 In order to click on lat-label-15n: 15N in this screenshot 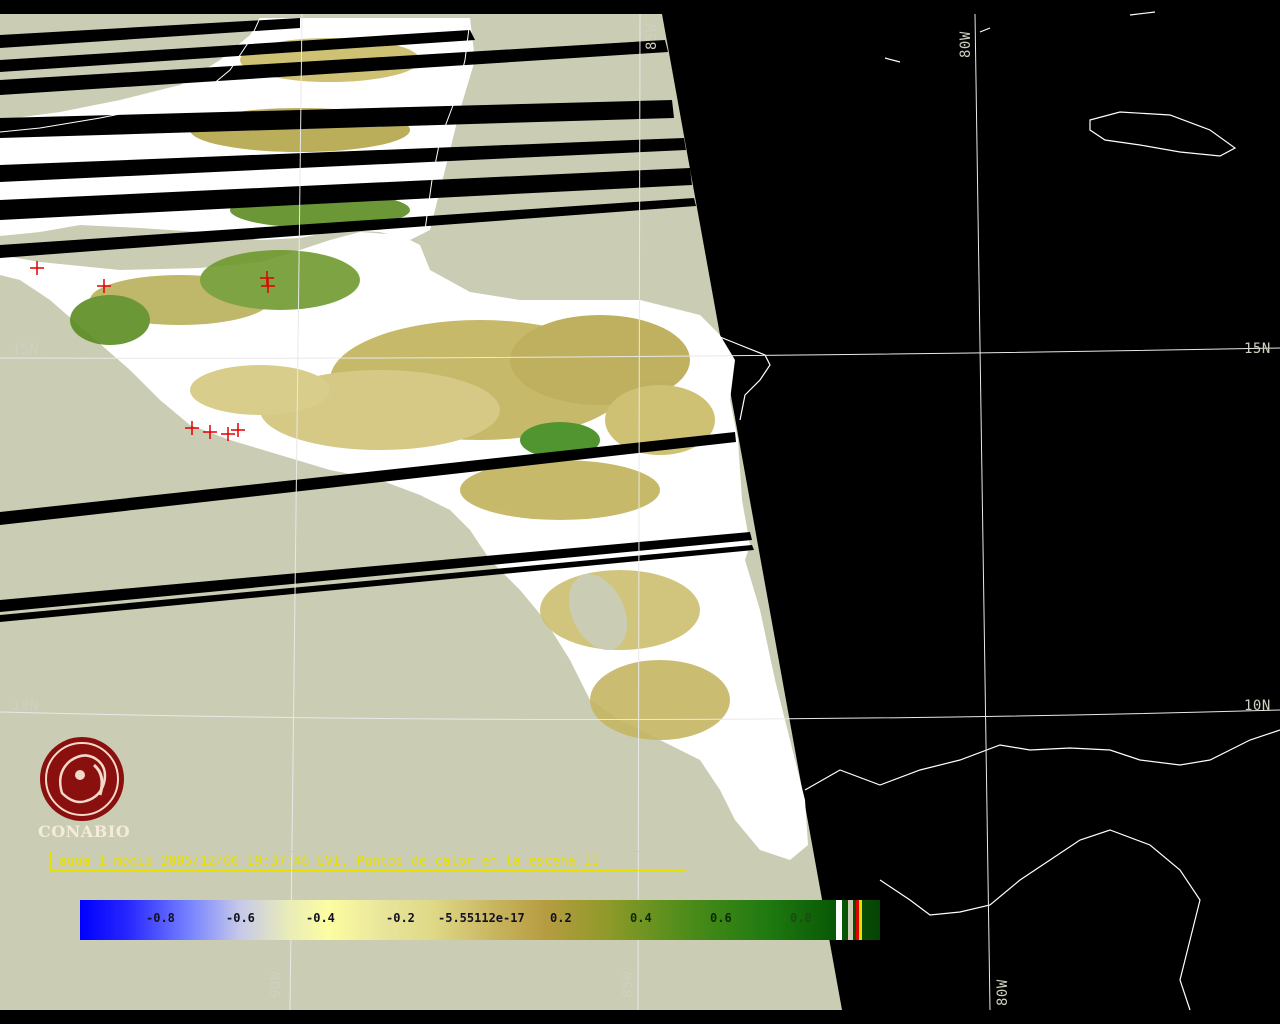, I will do `click(25, 350)`.